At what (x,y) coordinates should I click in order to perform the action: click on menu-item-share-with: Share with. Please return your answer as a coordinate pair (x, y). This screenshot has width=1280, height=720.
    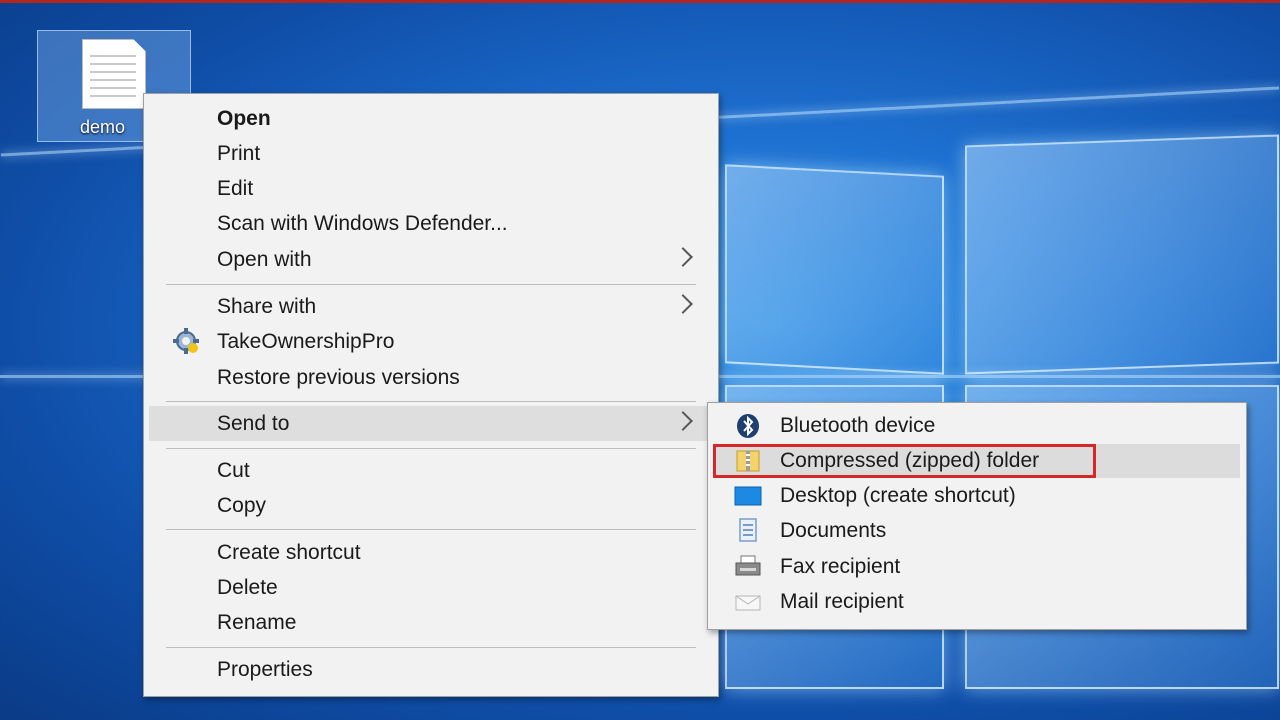
    Looking at the image, I should click on (430, 306).